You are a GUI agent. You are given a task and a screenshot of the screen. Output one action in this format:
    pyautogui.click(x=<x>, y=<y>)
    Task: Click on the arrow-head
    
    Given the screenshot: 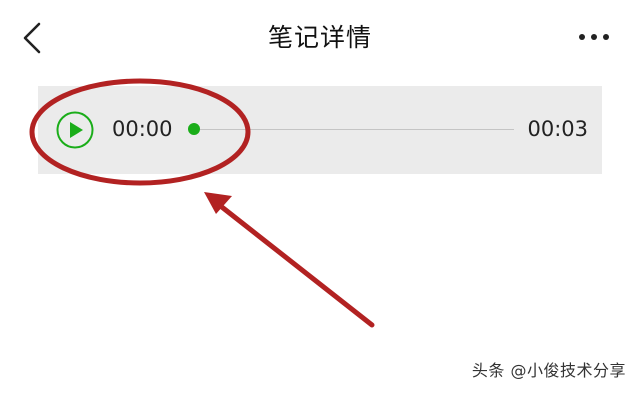 What is the action you would take?
    pyautogui.click(x=218, y=203)
    